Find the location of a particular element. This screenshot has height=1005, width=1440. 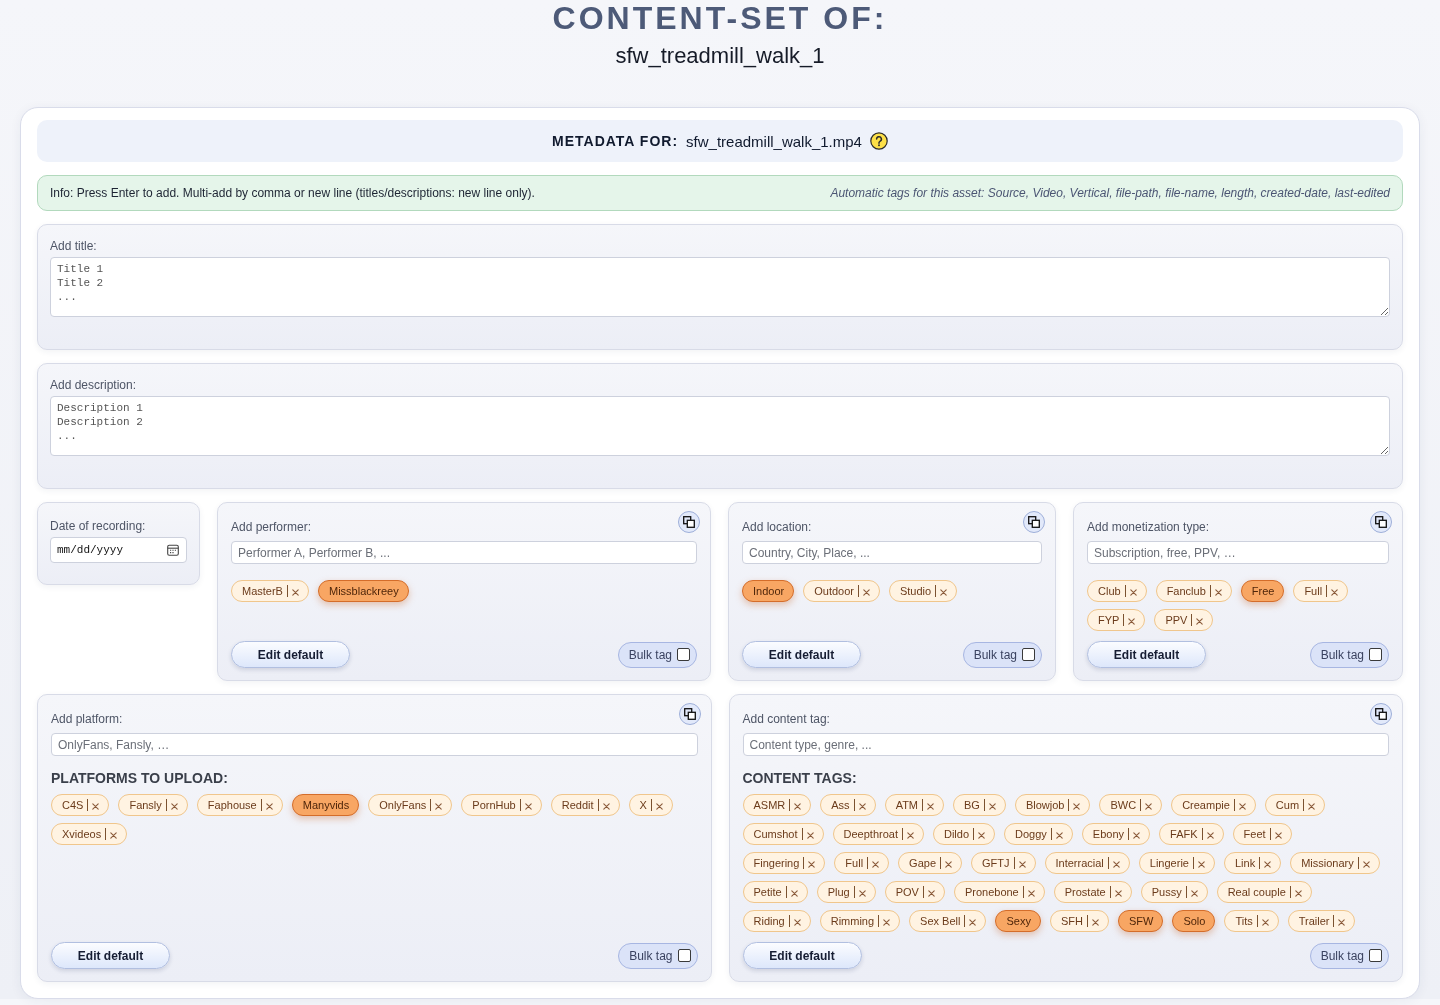

tag-chip: Link is located at coordinates (1252, 863).